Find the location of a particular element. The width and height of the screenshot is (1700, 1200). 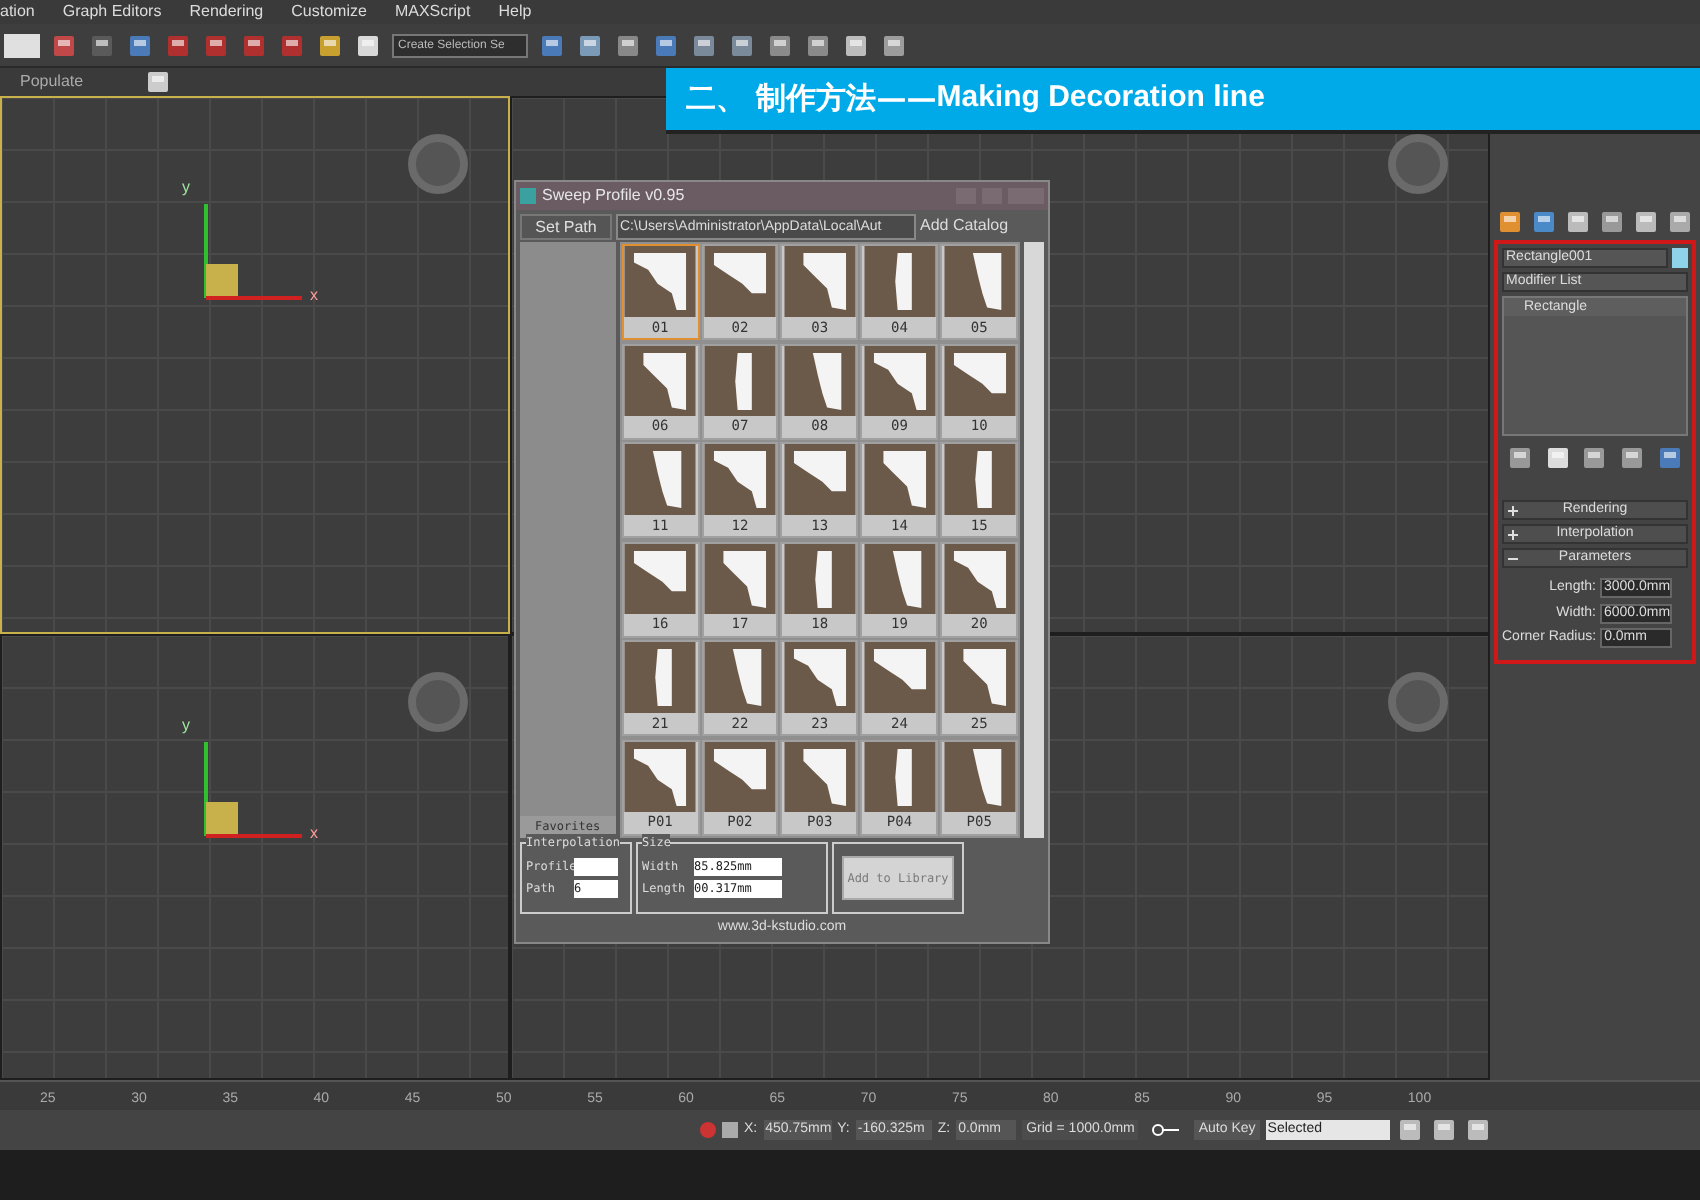

dialog-title: Sweep Profile v0.95 is located at coordinates (614, 196).